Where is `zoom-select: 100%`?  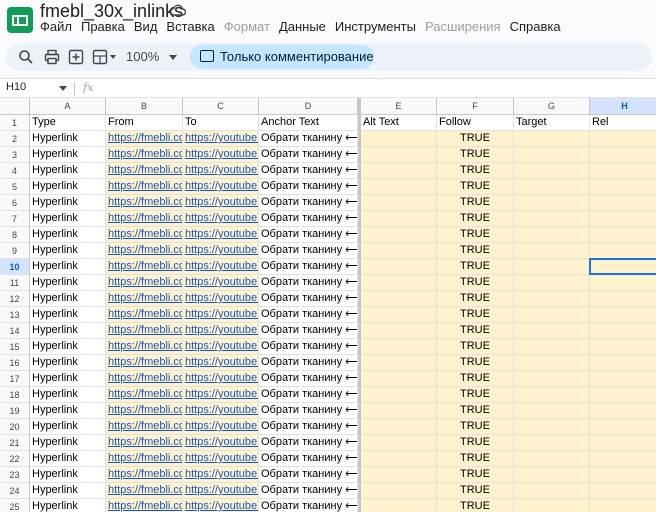
zoom-select: 100% is located at coordinates (142, 56).